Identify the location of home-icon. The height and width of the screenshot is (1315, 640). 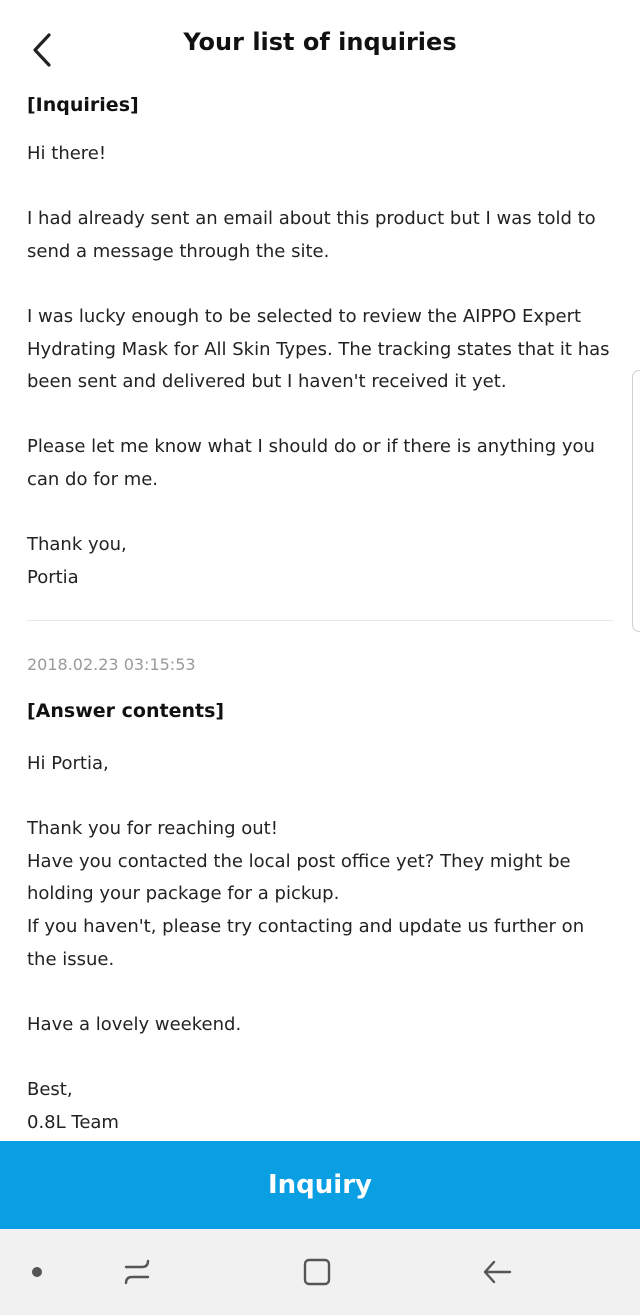
(317, 1272).